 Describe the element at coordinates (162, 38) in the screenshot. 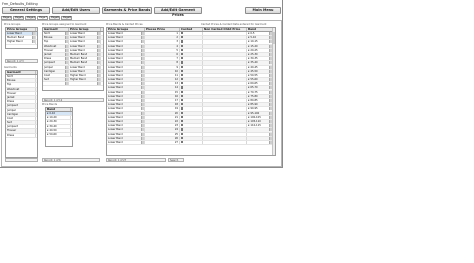

I see `pieces-price-cell: 2` at that location.